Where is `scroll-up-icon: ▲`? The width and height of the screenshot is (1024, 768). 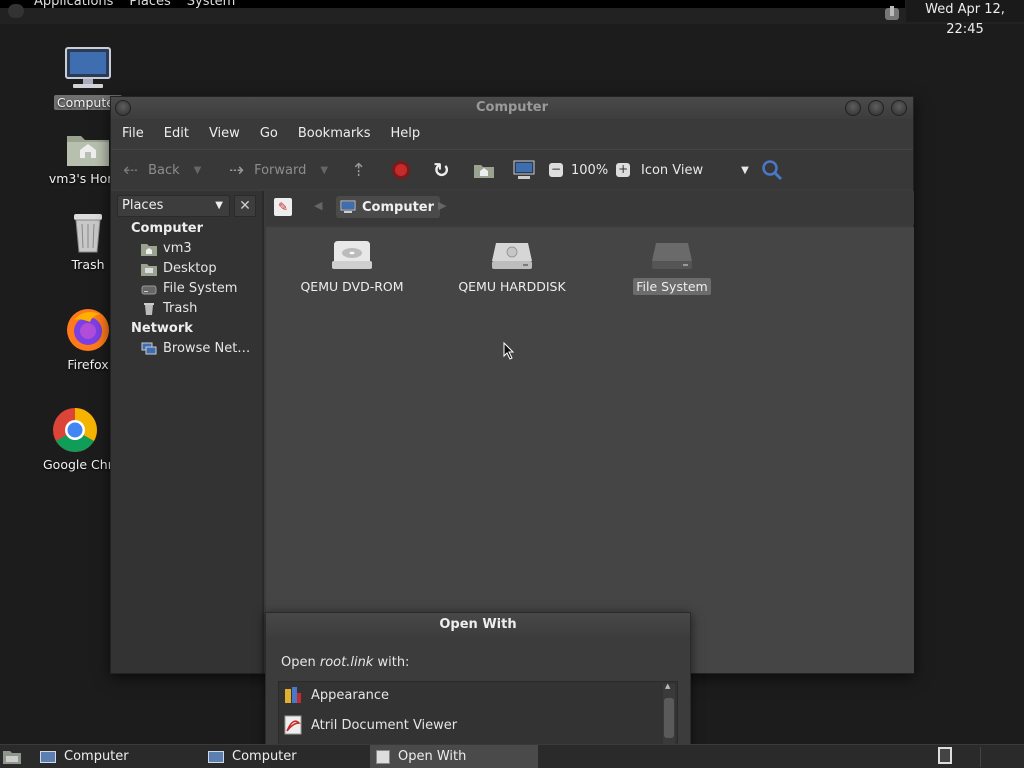
scroll-up-icon: ▲ is located at coordinates (667, 686).